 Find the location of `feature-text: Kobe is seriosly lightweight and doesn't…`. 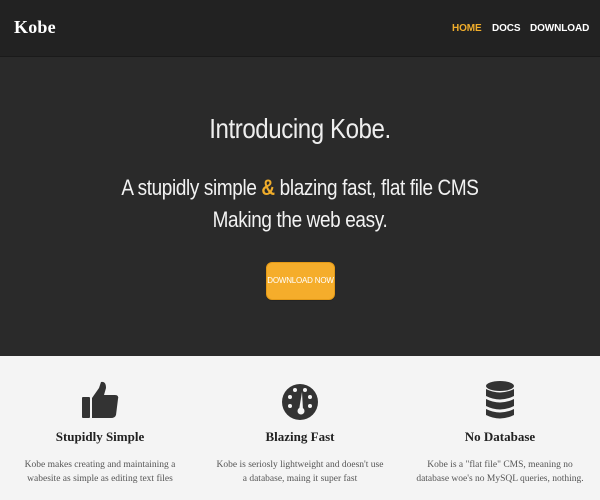

feature-text: Kobe is seriosly lightweight and doesn't… is located at coordinates (300, 472).